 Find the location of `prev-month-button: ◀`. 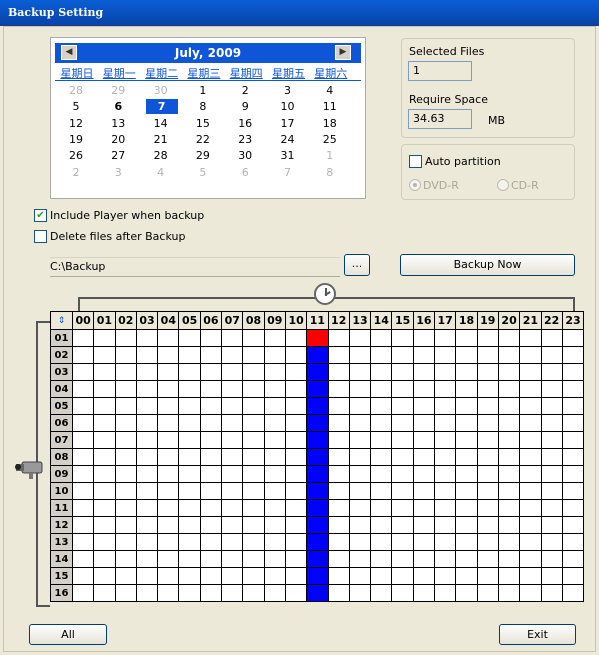

prev-month-button: ◀ is located at coordinates (69, 52).